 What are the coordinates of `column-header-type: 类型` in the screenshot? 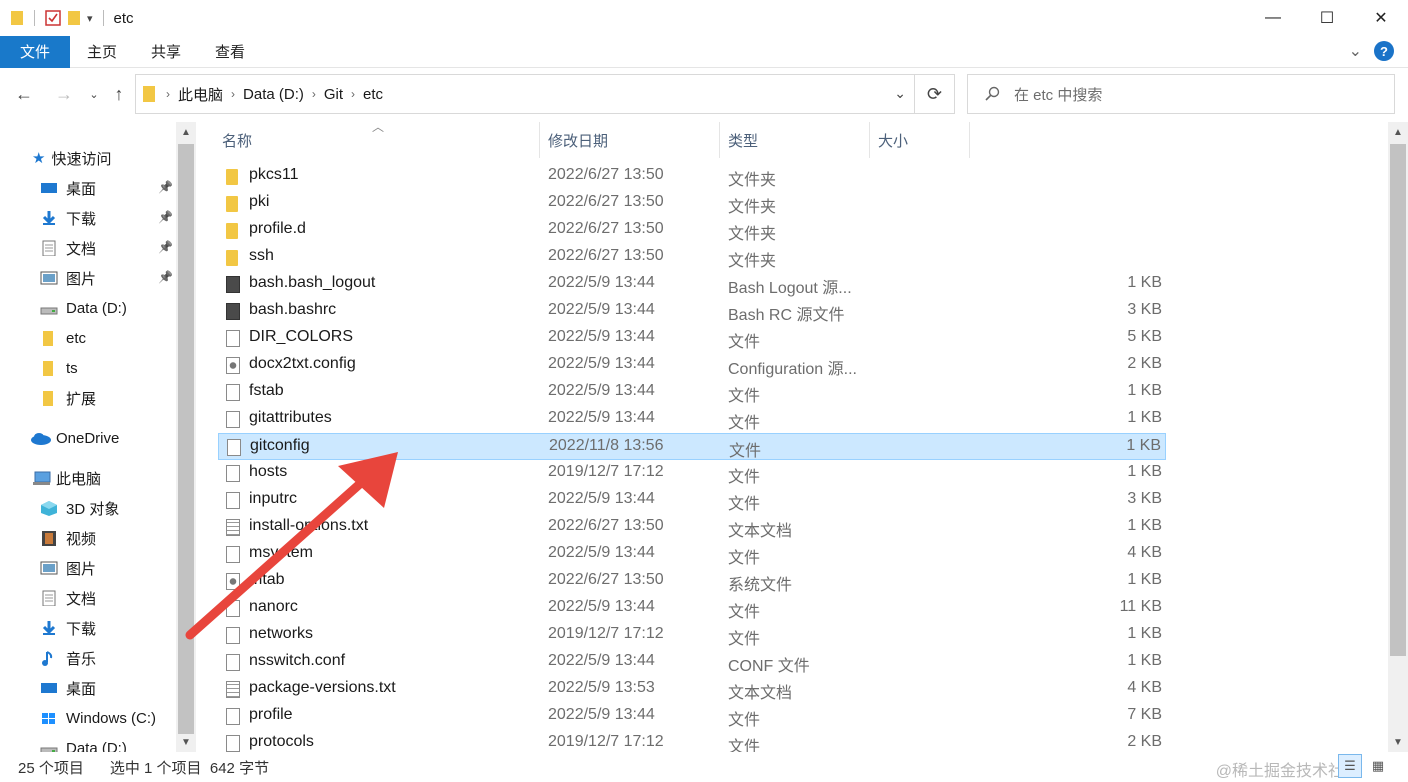 It's located at (795, 140).